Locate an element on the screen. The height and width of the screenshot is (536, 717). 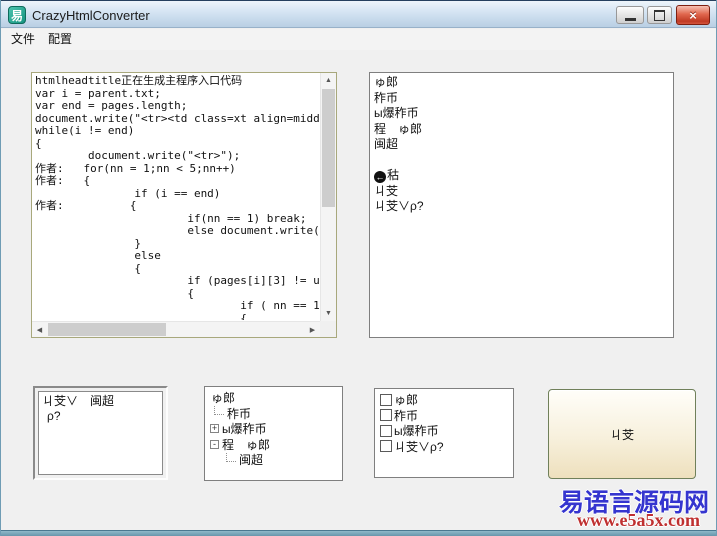
close-icon: × is located at coordinates (693, 15).